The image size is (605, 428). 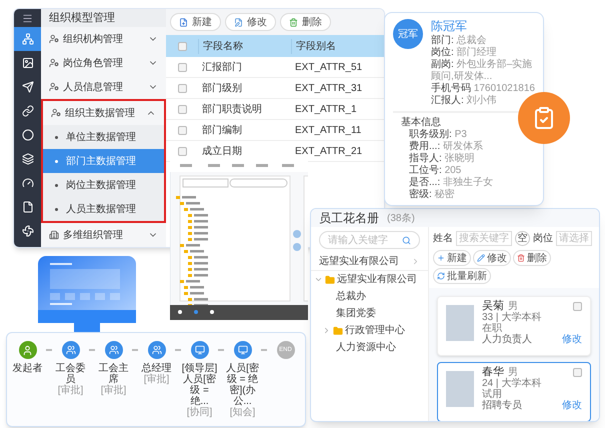 What do you see at coordinates (326, 109) in the screenshot?
I see `table-cell-text: EXT_ATTR_1` at bounding box center [326, 109].